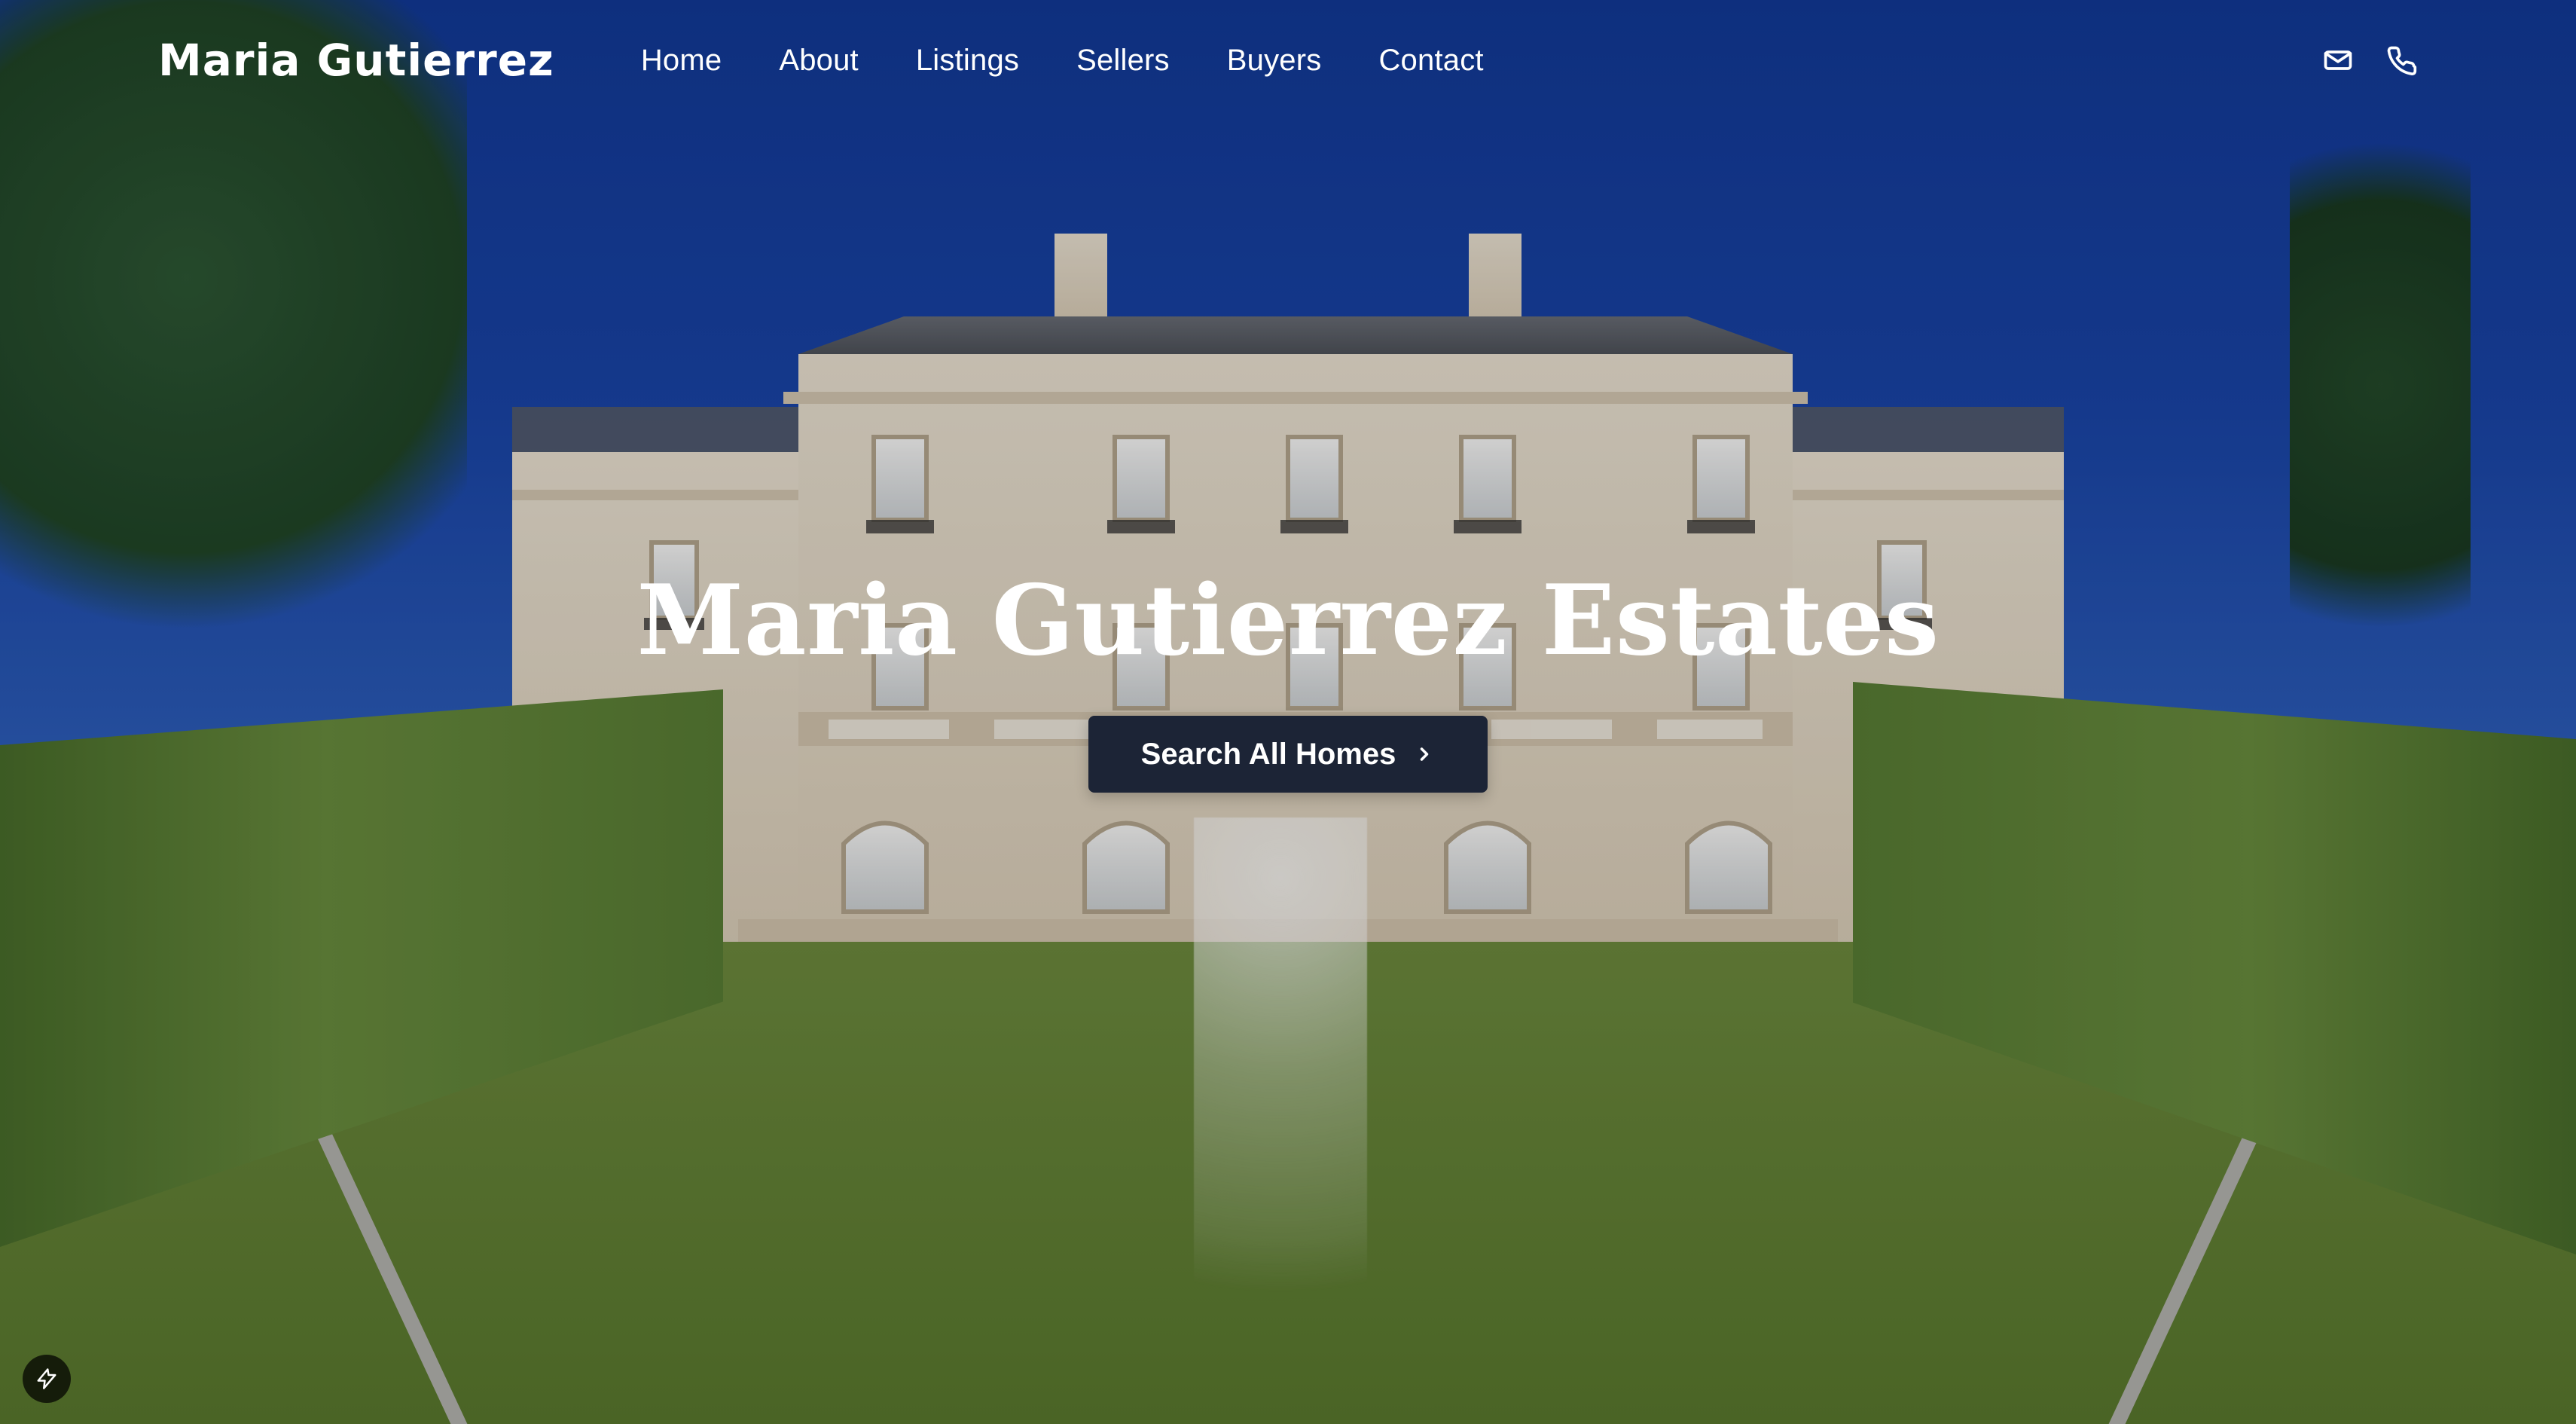  I want to click on bolt-fab, so click(47, 1379).